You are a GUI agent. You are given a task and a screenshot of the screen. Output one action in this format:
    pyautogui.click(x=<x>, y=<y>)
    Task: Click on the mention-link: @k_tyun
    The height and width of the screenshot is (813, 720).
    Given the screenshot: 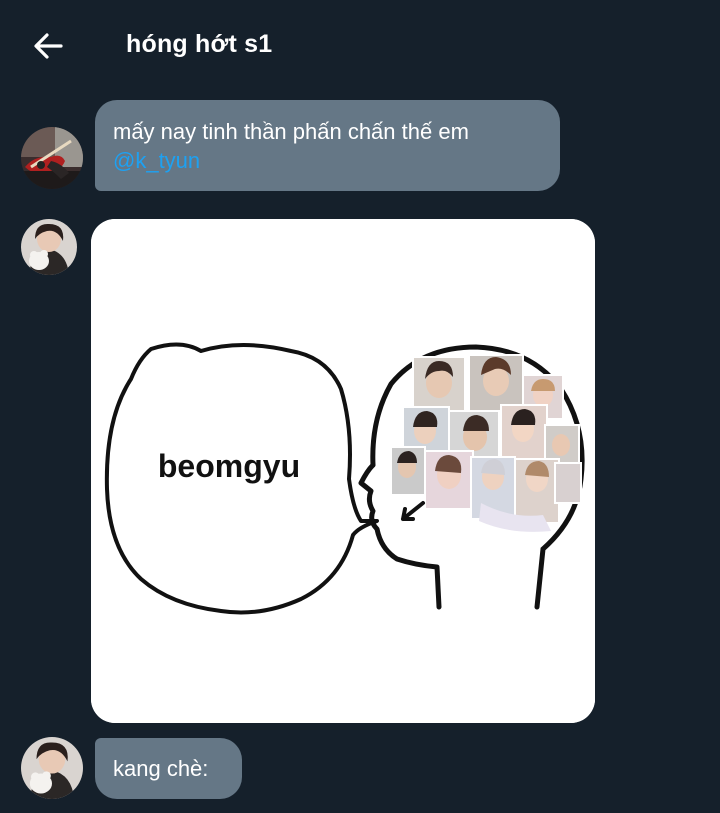 What is the action you would take?
    pyautogui.click(x=327, y=160)
    